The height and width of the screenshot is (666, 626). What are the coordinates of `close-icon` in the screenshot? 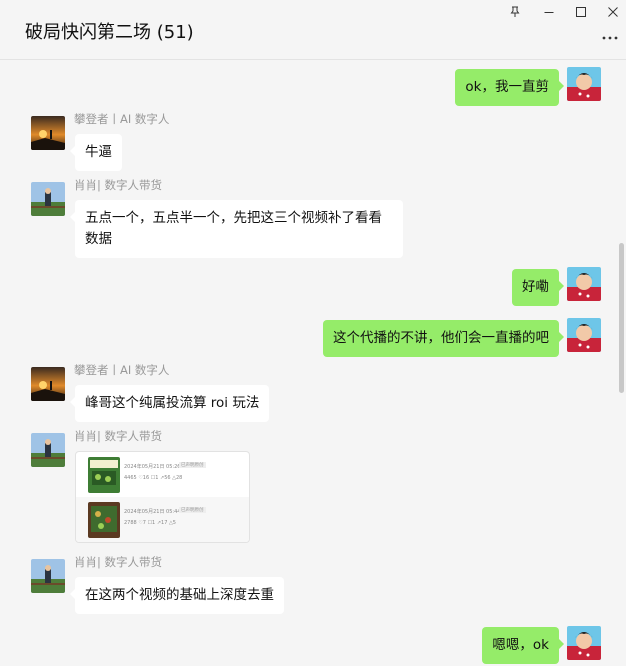 It's located at (613, 12).